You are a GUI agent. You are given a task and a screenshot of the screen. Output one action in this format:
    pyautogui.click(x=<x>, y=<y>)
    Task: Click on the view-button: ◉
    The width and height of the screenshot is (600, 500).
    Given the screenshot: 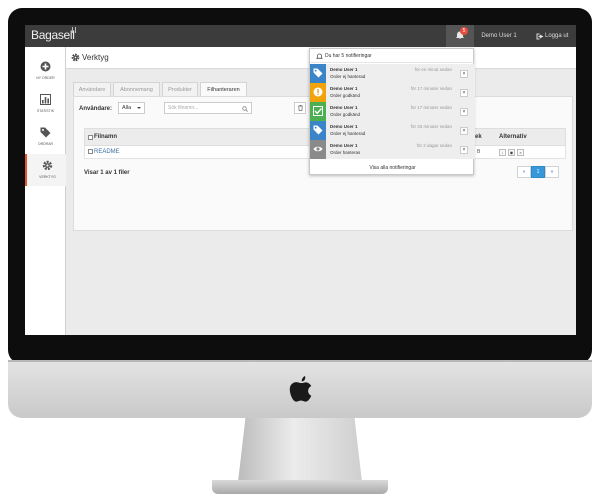 What is the action you would take?
    pyautogui.click(x=511, y=152)
    